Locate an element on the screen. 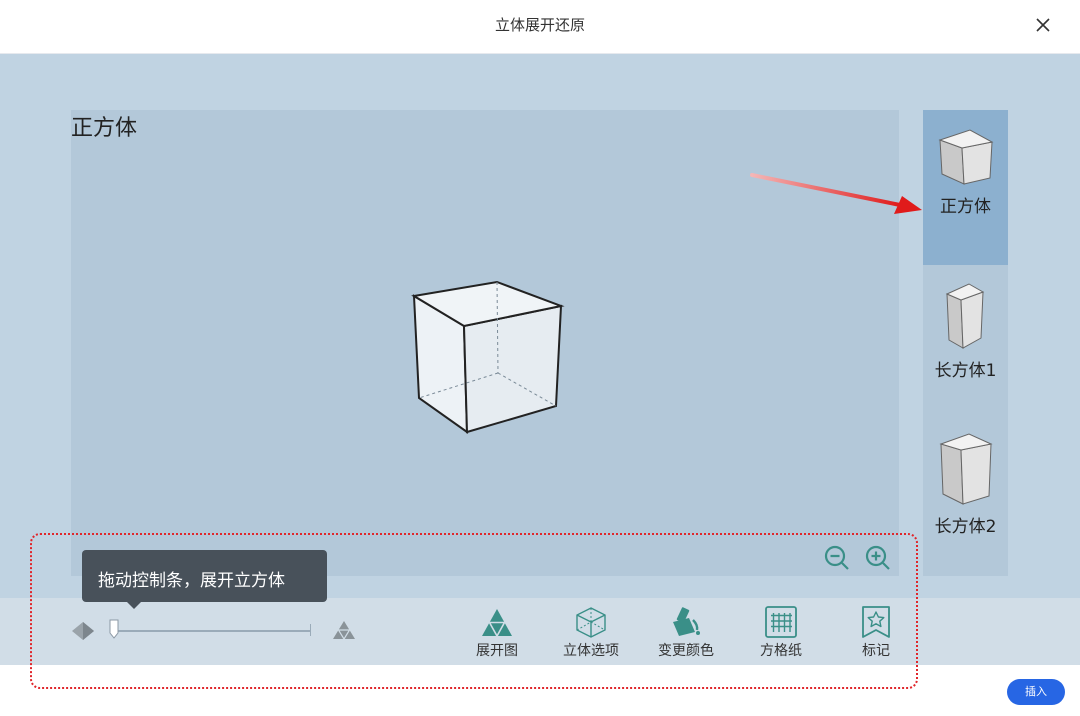 The height and width of the screenshot is (716, 1080). shape-name: 正方体 is located at coordinates (104, 128).